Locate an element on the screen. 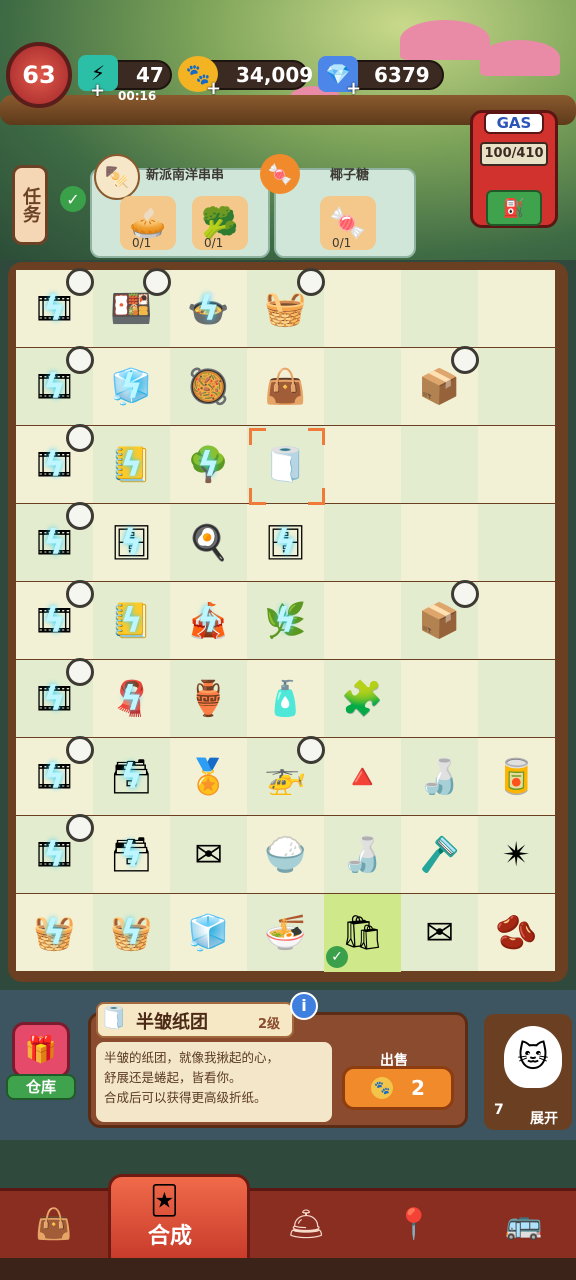 The width and height of the screenshot is (576, 1280). fuel-can-icon: ⛽ is located at coordinates (514, 208).